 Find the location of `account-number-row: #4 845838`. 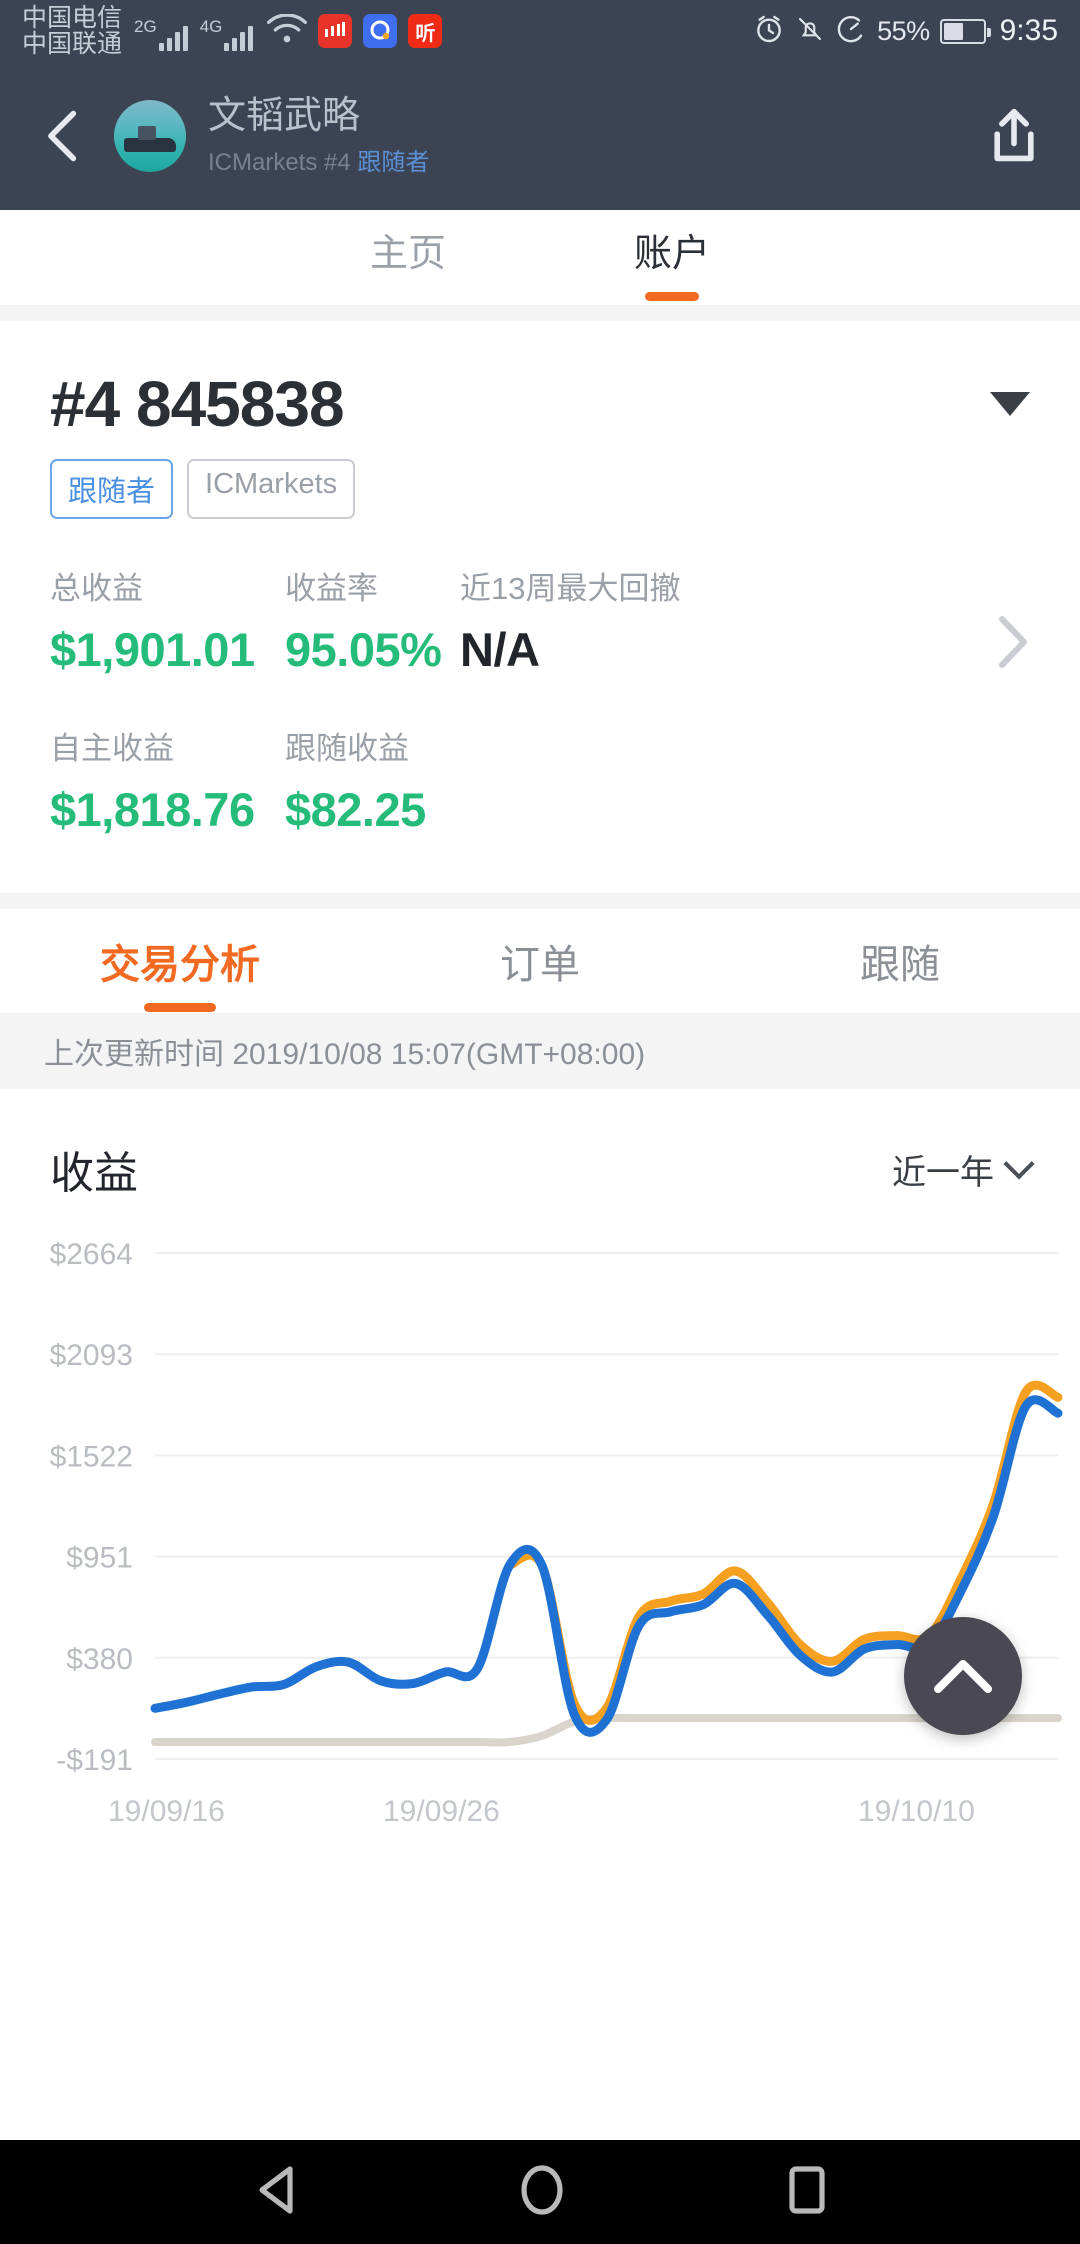

account-number-row: #4 845838 is located at coordinates (540, 381).